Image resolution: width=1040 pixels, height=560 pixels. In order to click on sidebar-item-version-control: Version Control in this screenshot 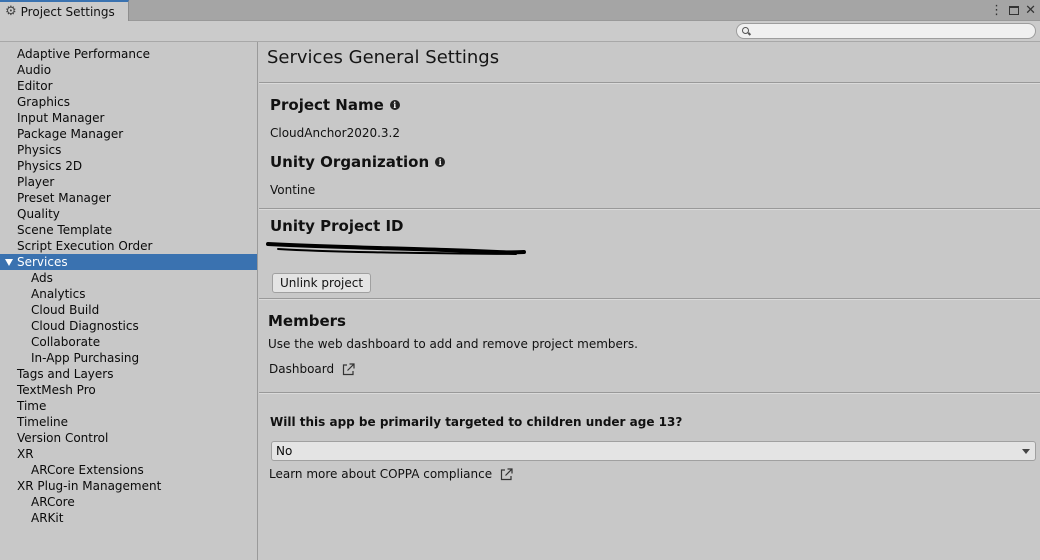, I will do `click(128, 438)`.